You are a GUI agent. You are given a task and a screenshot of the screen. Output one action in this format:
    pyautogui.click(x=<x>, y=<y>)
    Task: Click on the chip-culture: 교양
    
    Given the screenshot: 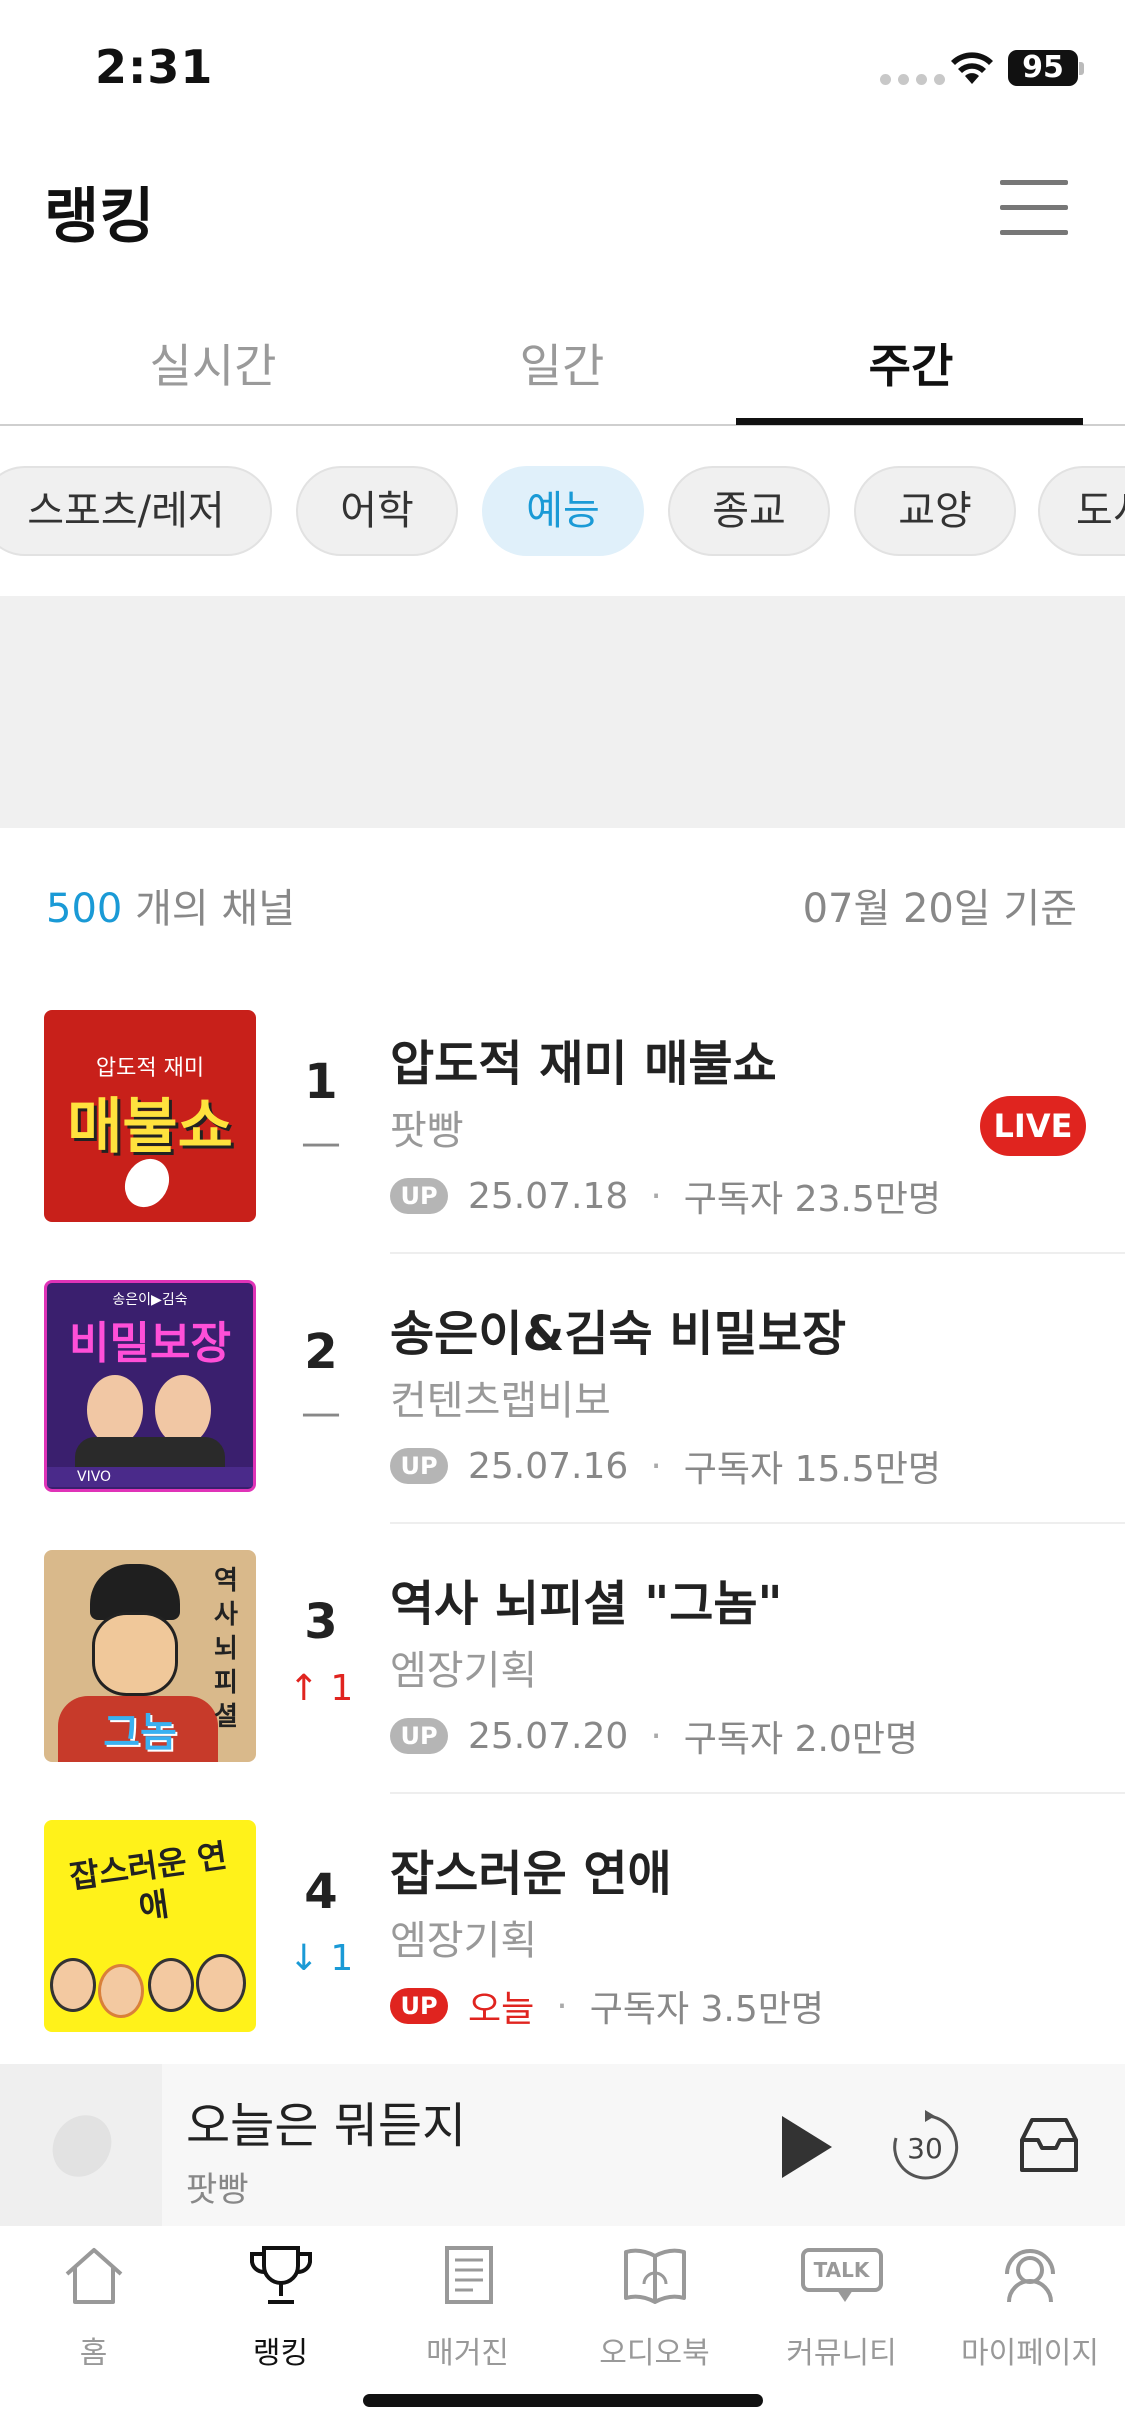 What is the action you would take?
    pyautogui.click(x=935, y=511)
    